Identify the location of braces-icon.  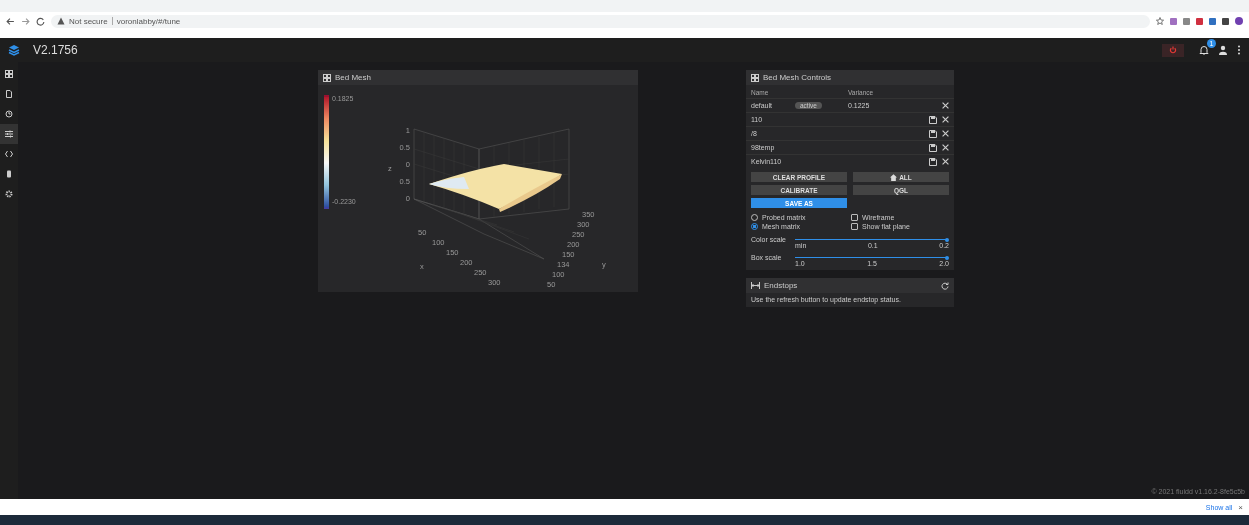
(9, 154).